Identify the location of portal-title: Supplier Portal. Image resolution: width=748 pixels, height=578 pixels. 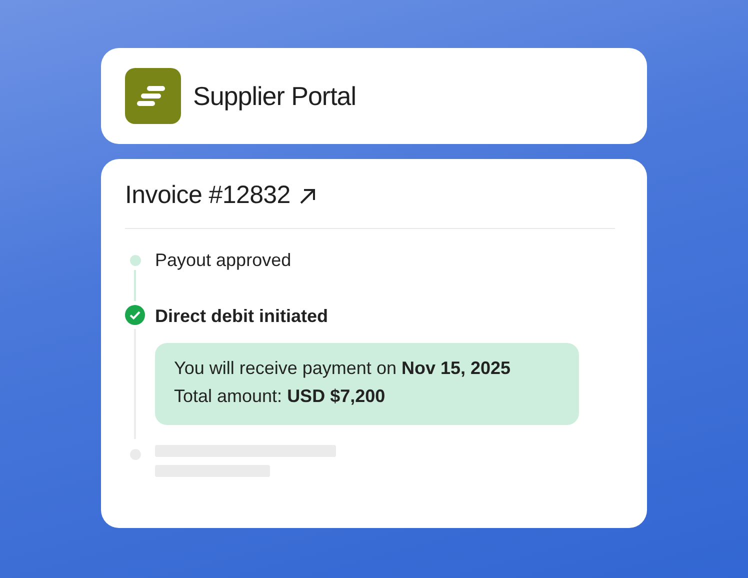
(274, 96).